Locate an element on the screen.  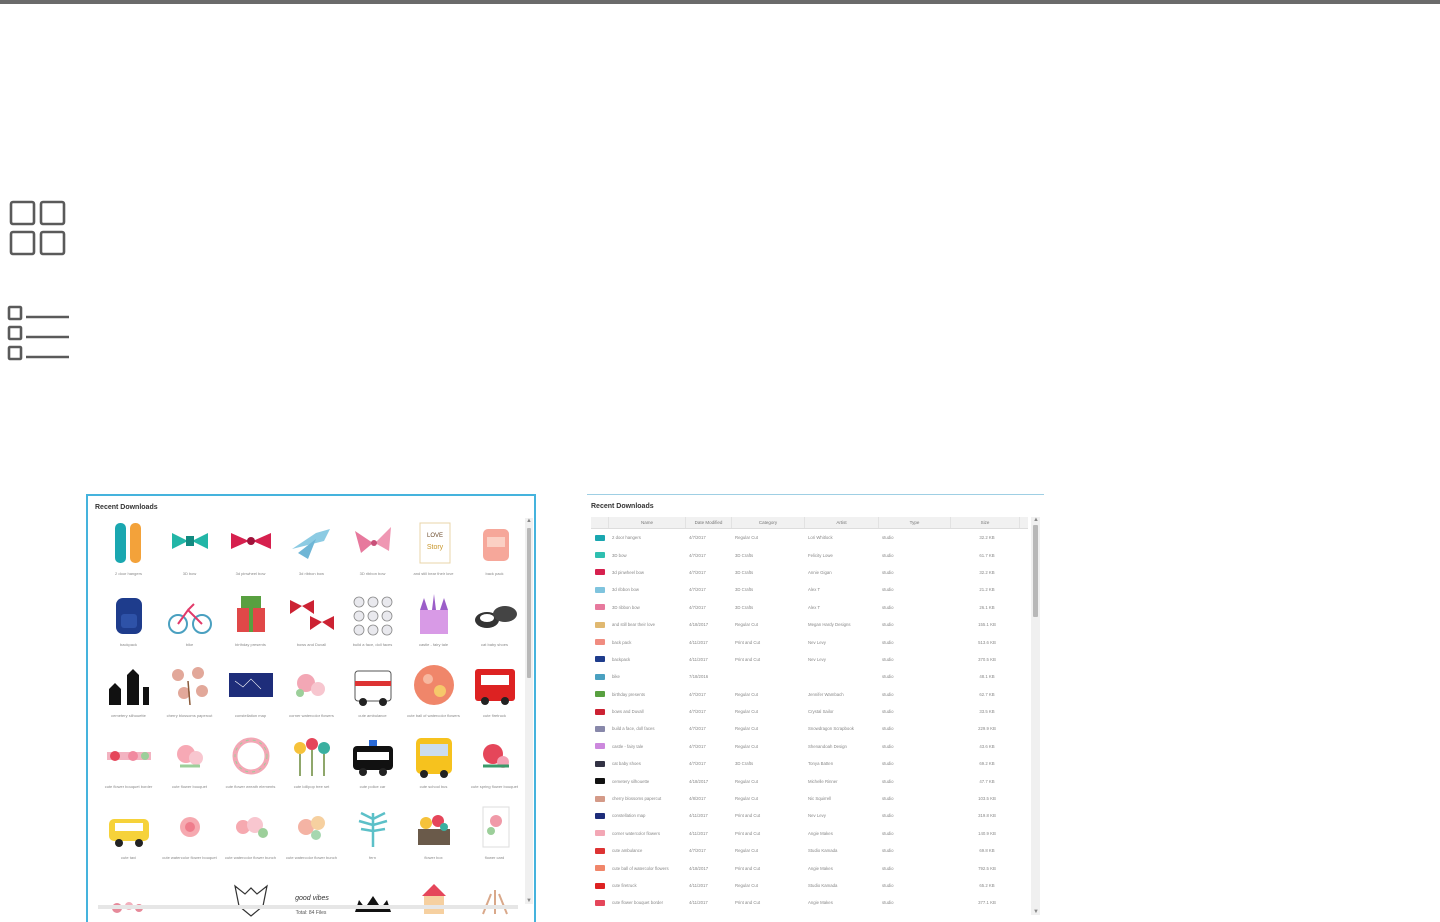
thumbnail-label: build a face, doll faces is located at coordinates (372, 644).